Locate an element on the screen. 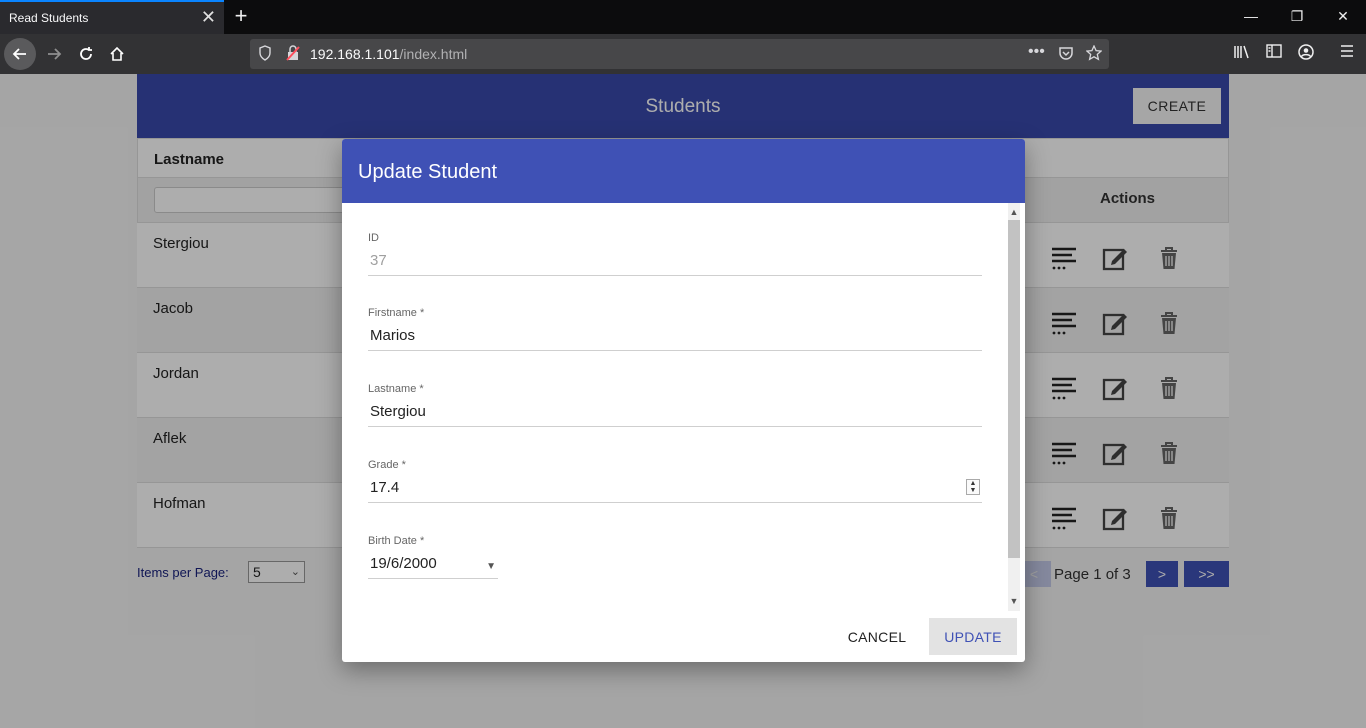  dropdown-caret-icon: ▼ is located at coordinates (491, 567).